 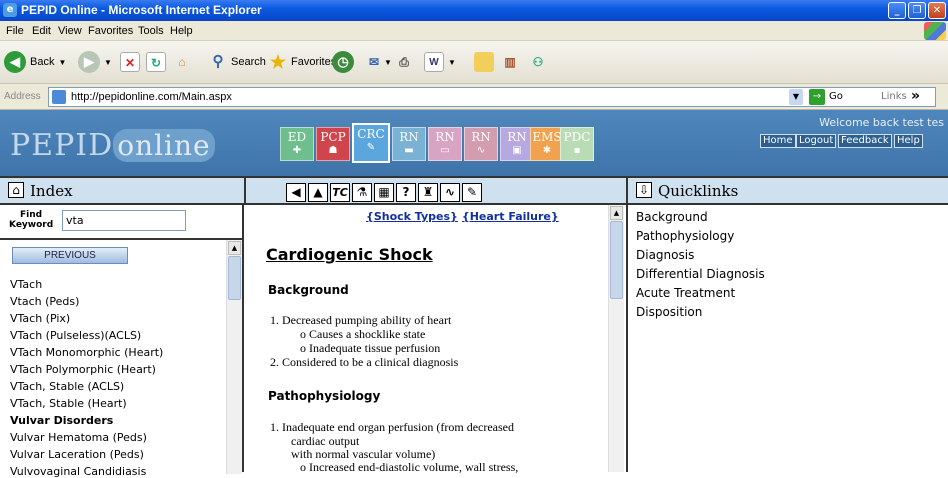 What do you see at coordinates (816, 141) in the screenshot?
I see `nav-logout: Logout` at bounding box center [816, 141].